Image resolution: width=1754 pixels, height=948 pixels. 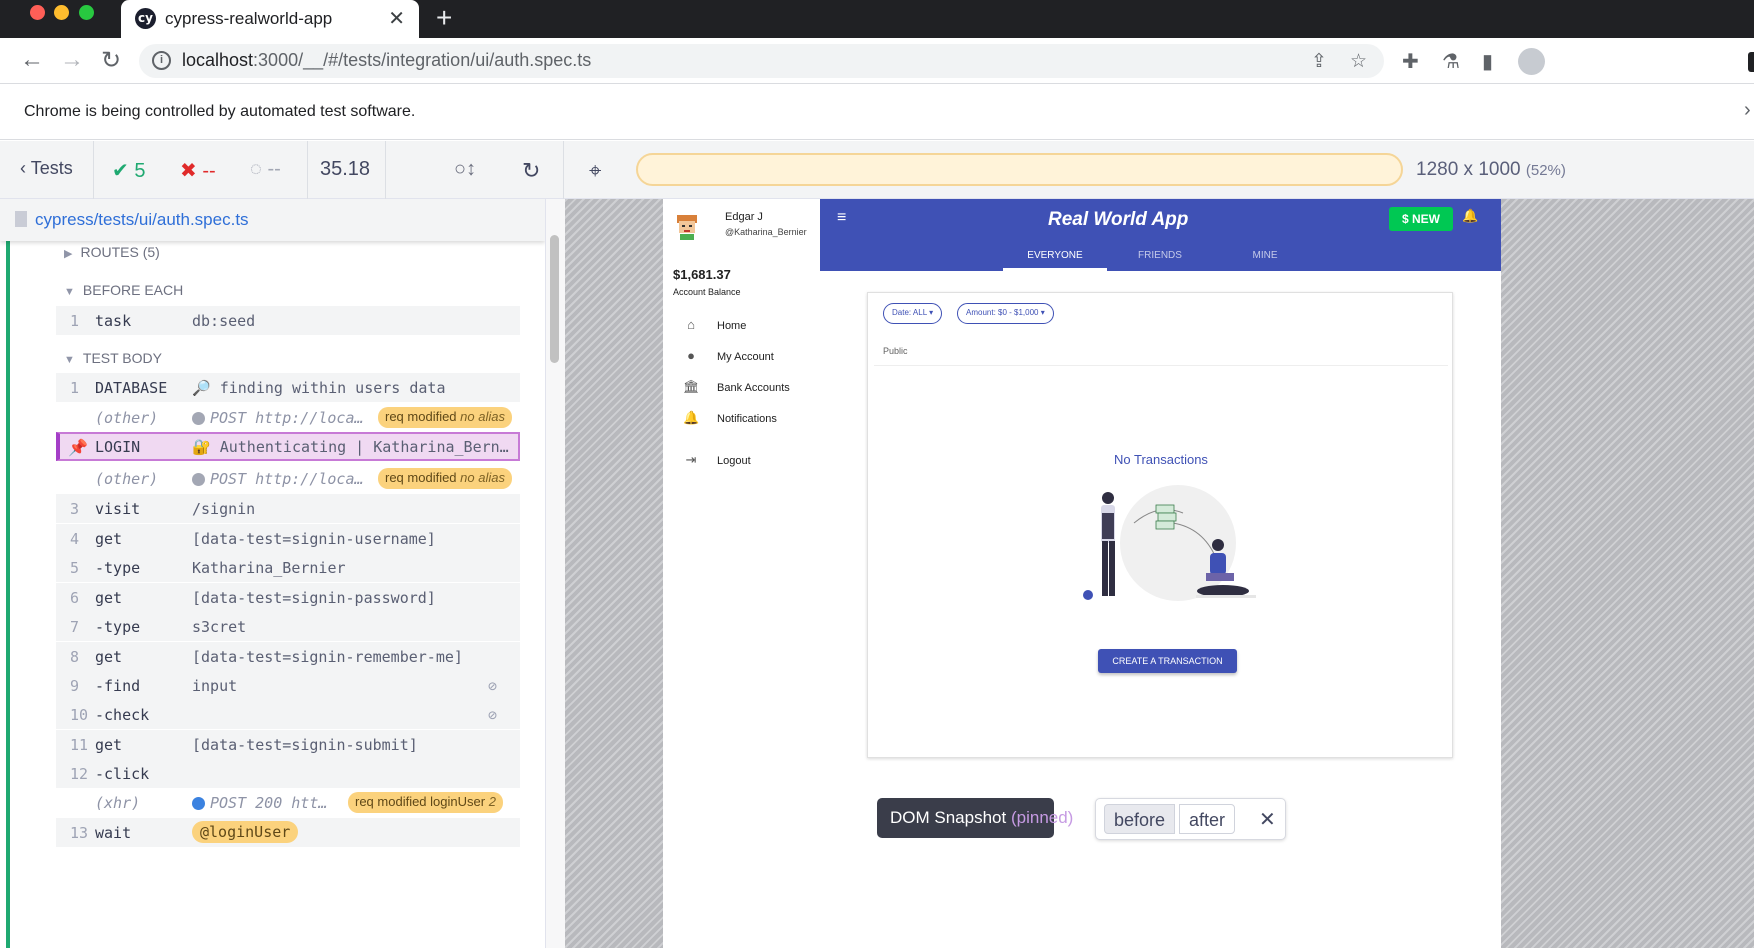 What do you see at coordinates (1487, 61) in the screenshot?
I see `side-panel-icon: ▮` at bounding box center [1487, 61].